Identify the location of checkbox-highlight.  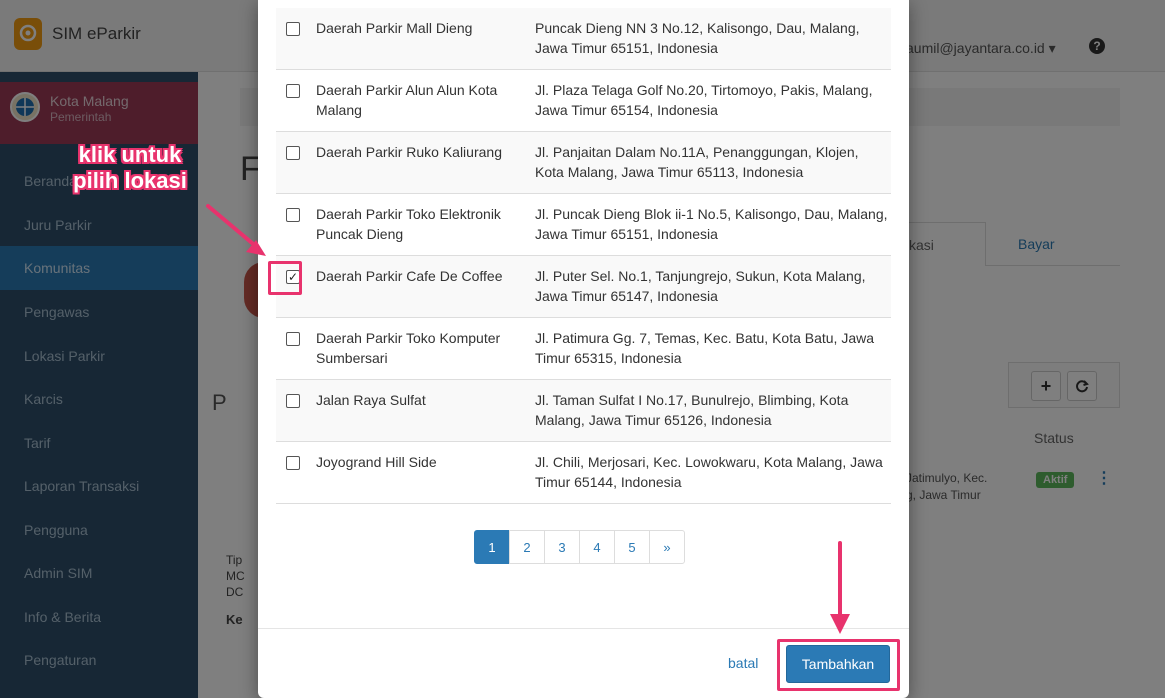
(285, 278).